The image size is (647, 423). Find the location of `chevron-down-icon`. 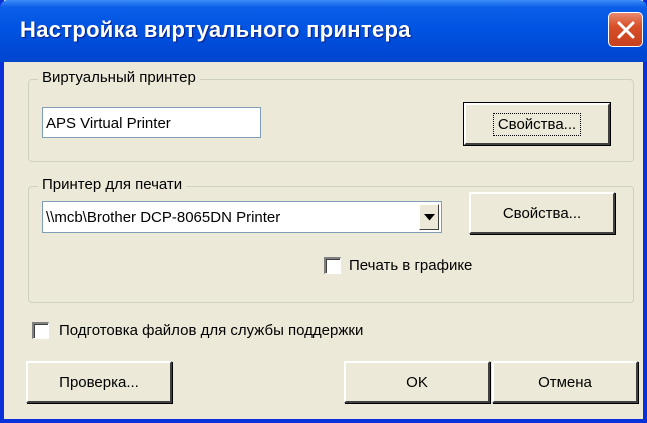

chevron-down-icon is located at coordinates (429, 217).